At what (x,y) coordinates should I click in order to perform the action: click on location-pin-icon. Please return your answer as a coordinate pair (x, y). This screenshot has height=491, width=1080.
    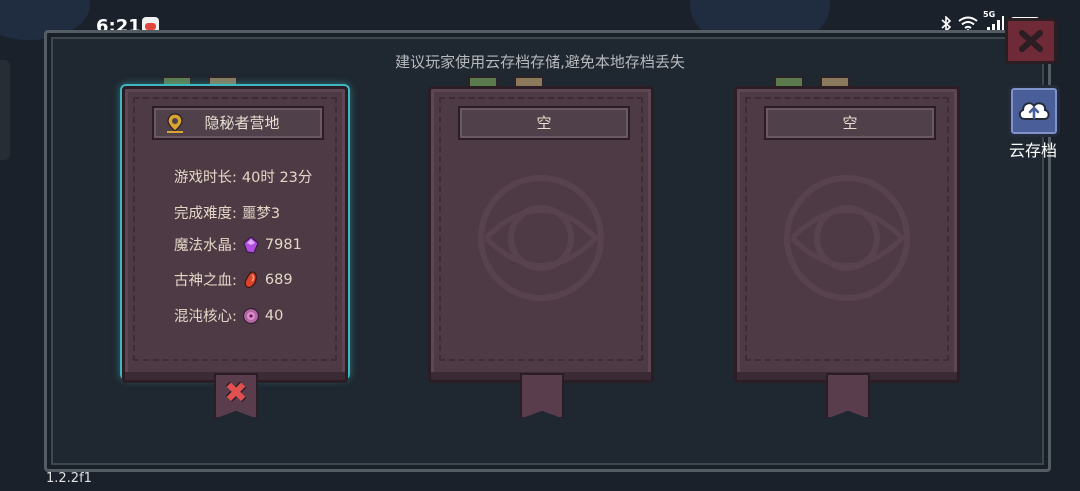
    Looking at the image, I should click on (175, 123).